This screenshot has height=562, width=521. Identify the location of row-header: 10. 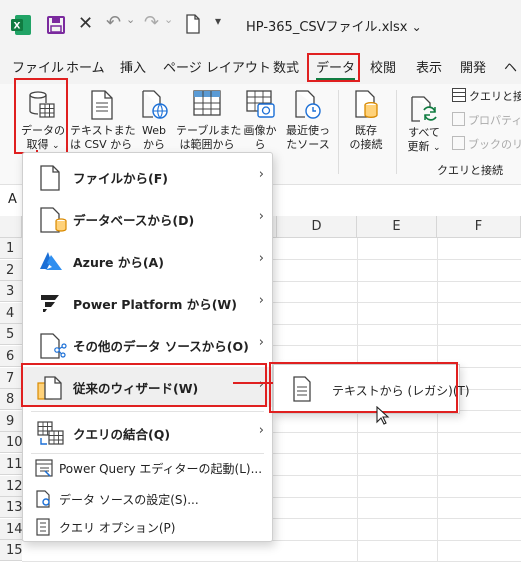
(11, 443).